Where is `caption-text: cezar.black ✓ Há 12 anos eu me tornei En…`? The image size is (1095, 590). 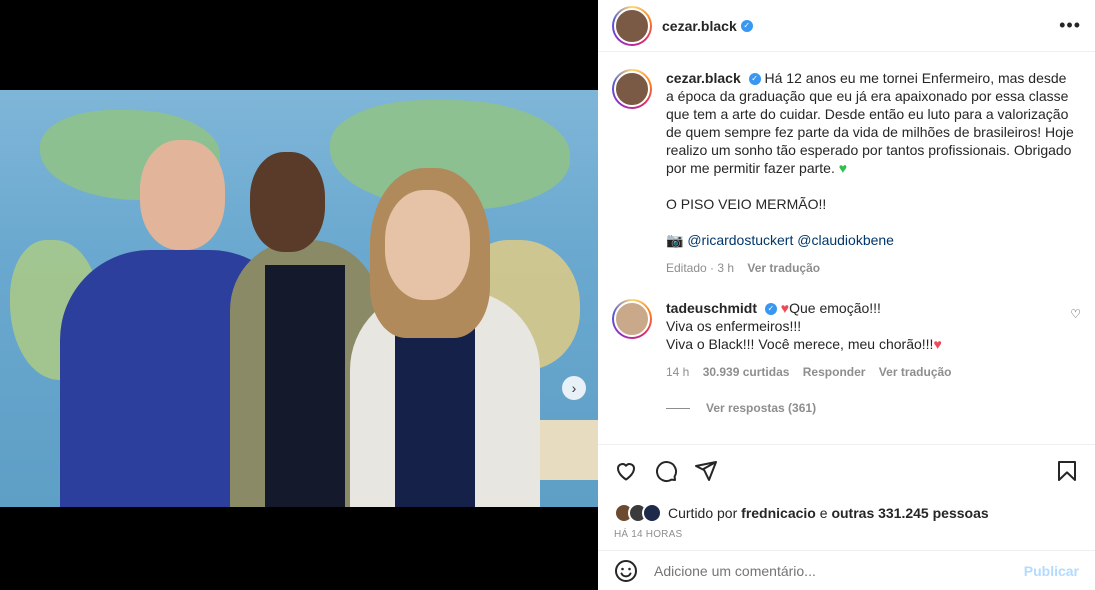
caption-text: cezar.black ✓ Há 12 anos eu me tornei En… is located at coordinates (871, 123).